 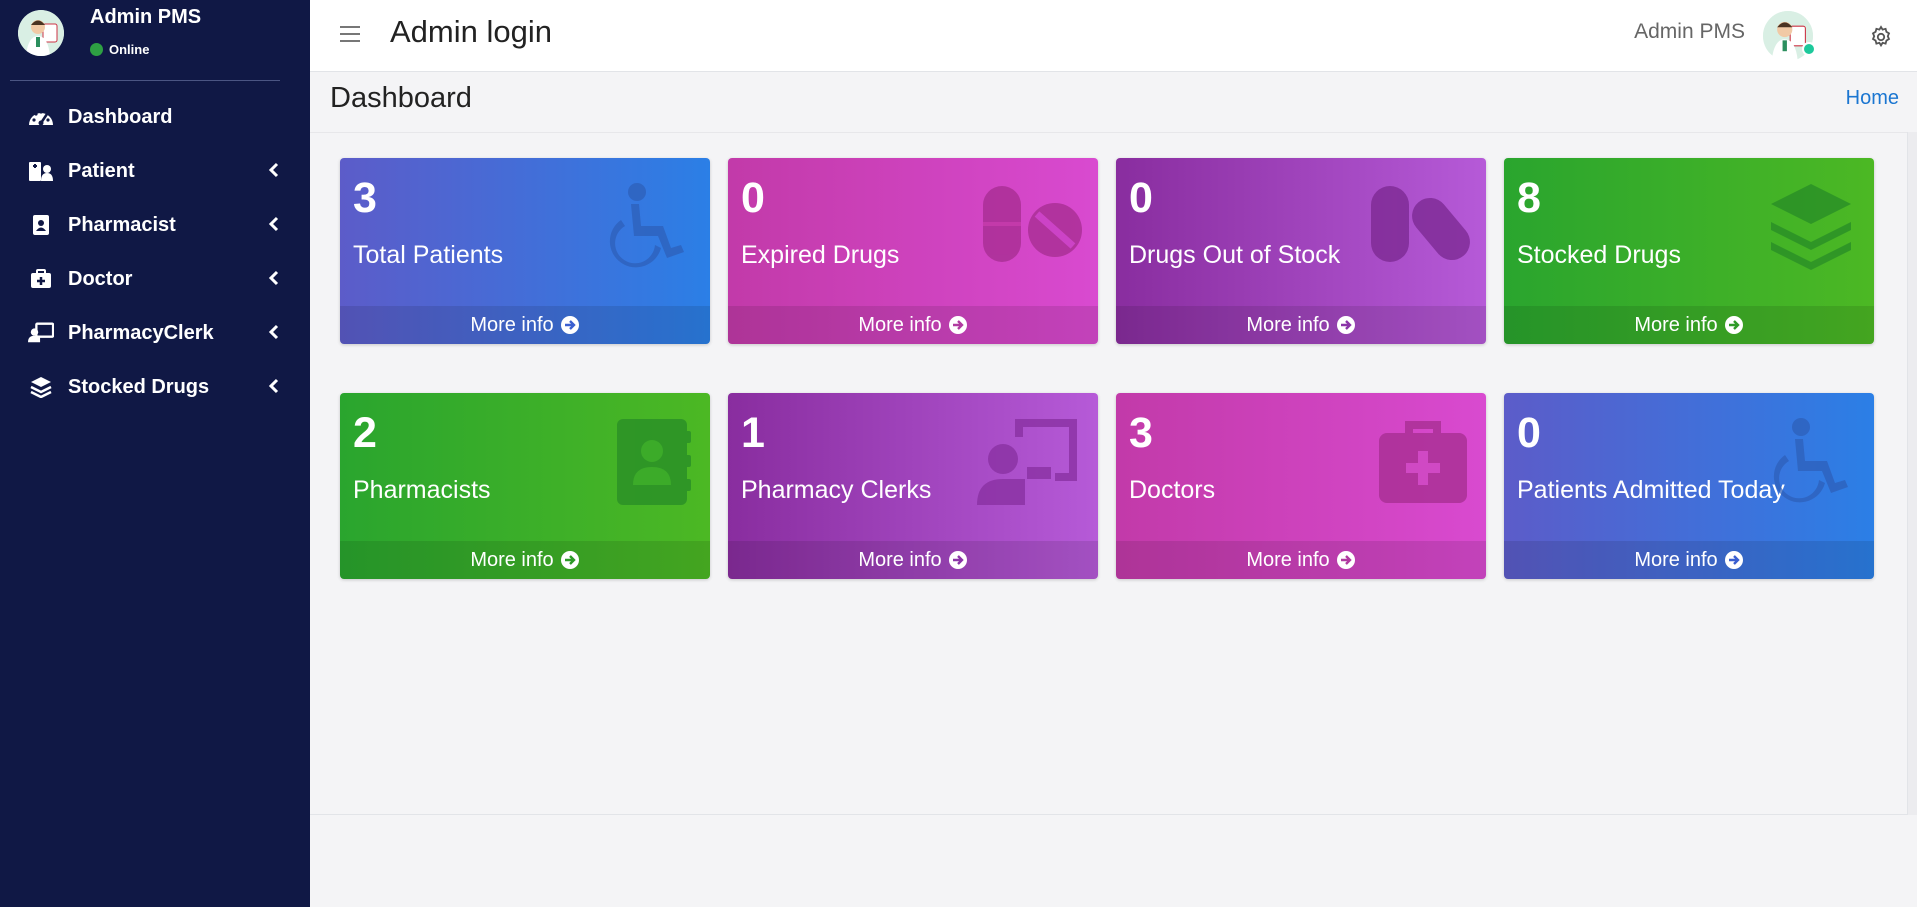 I want to click on sidebar-item-pharmacyclerk: PharmacyClerk, so click(x=155, y=333).